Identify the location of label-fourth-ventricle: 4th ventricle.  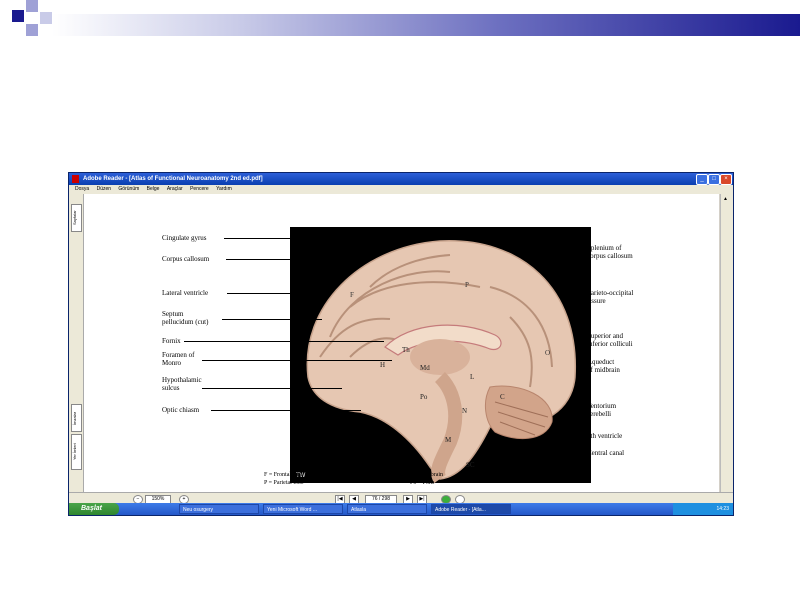
(605, 436).